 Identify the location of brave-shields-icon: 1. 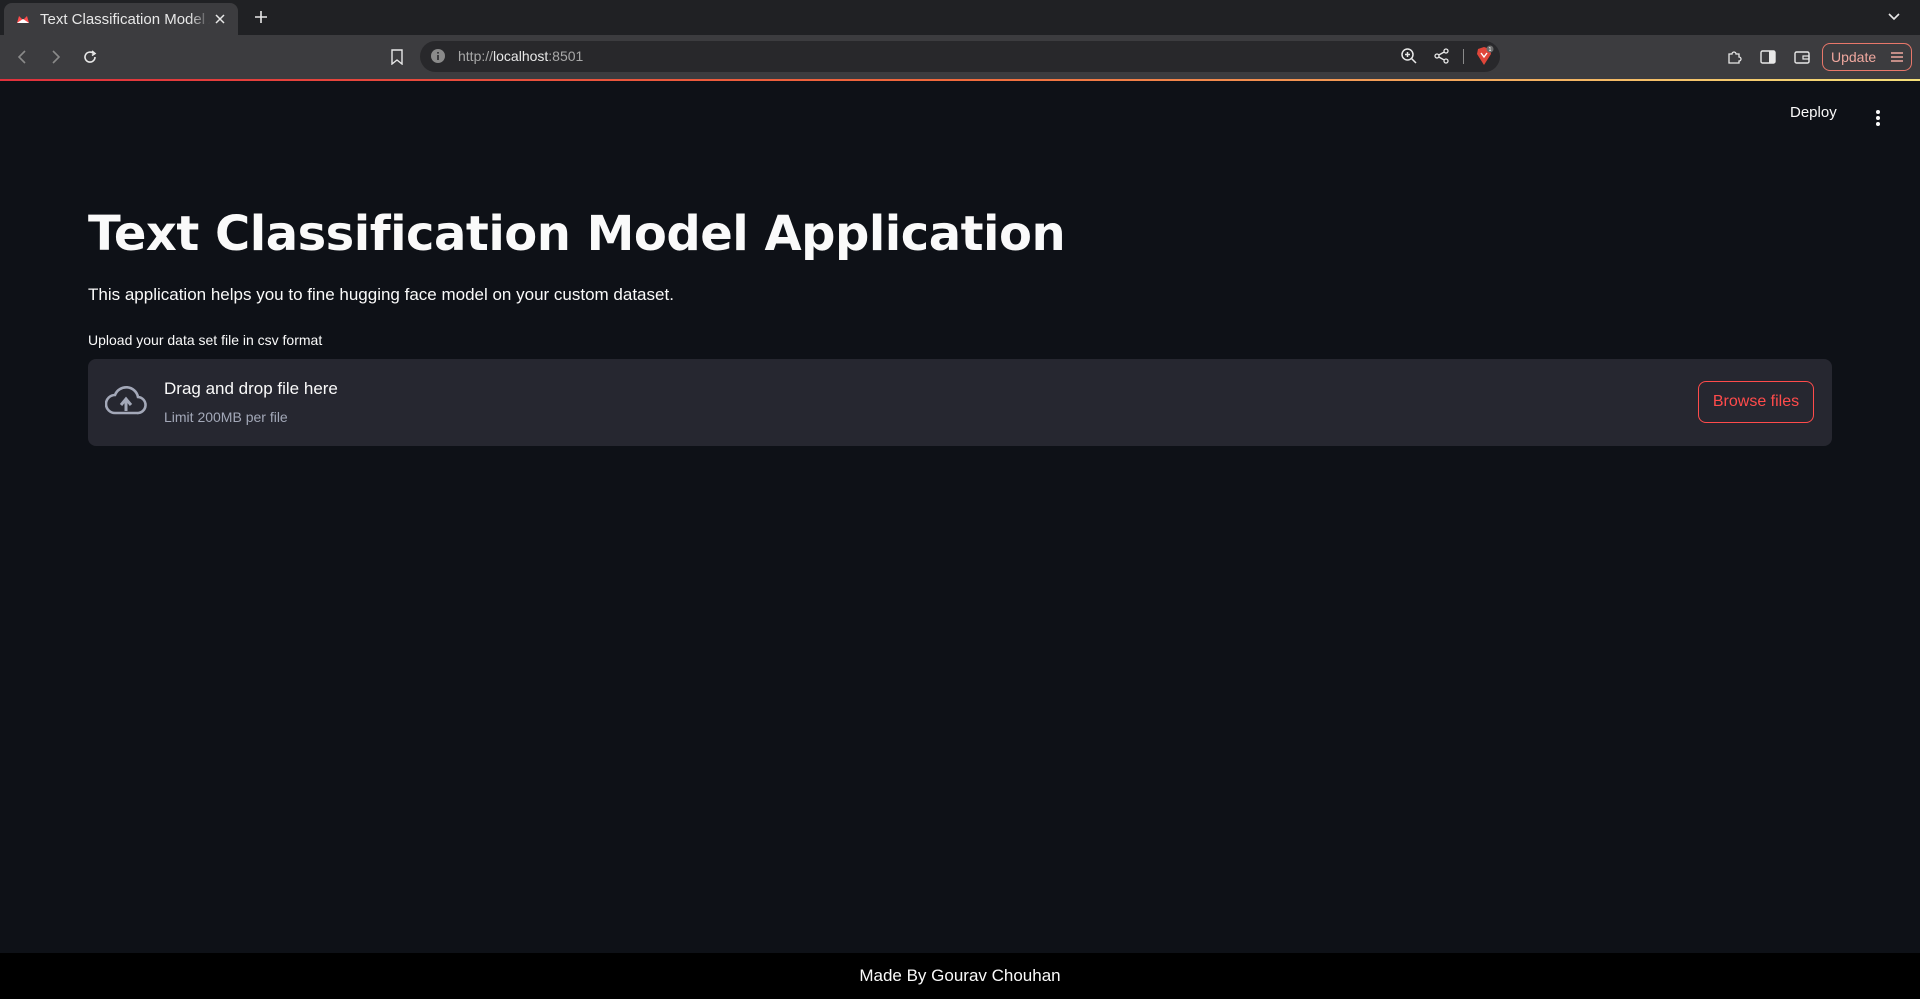
(1484, 56).